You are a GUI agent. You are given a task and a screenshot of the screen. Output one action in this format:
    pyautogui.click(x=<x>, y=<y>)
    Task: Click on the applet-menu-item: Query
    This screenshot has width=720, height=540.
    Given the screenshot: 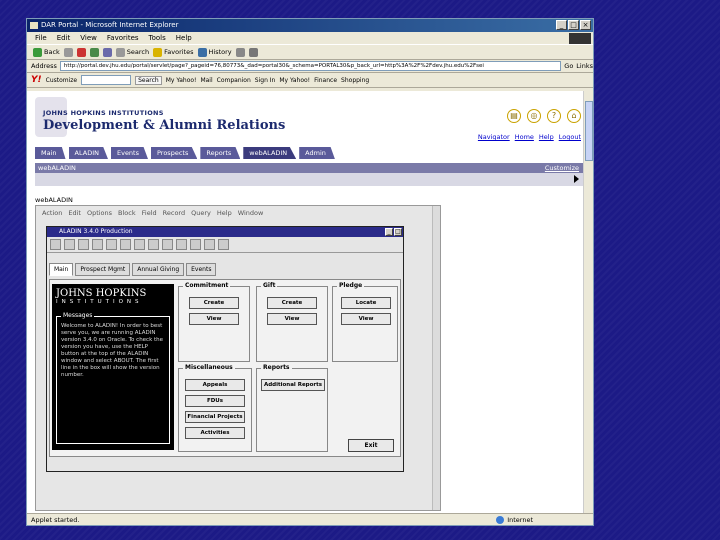 What is the action you would take?
    pyautogui.click(x=201, y=213)
    